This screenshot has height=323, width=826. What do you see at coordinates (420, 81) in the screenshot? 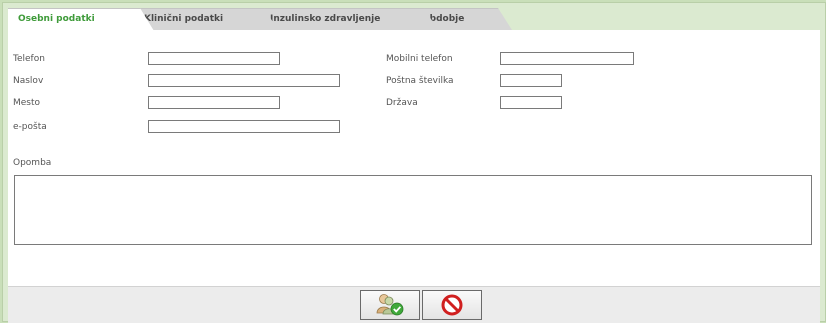
I see `postna-stevilka-label: Poštna številka` at bounding box center [420, 81].